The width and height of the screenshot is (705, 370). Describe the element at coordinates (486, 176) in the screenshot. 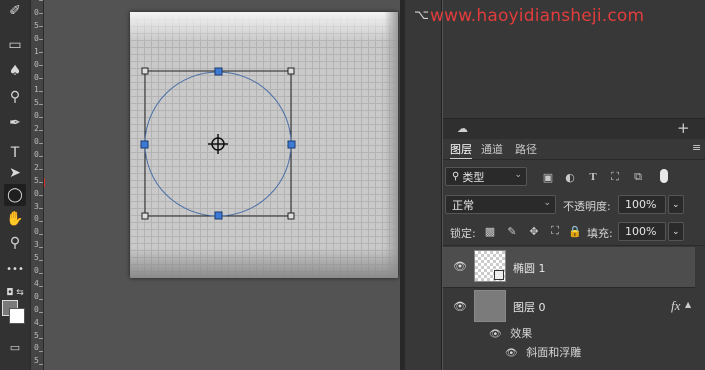

I see `filter-kind-select: ⚲ 类型 ⌄` at that location.